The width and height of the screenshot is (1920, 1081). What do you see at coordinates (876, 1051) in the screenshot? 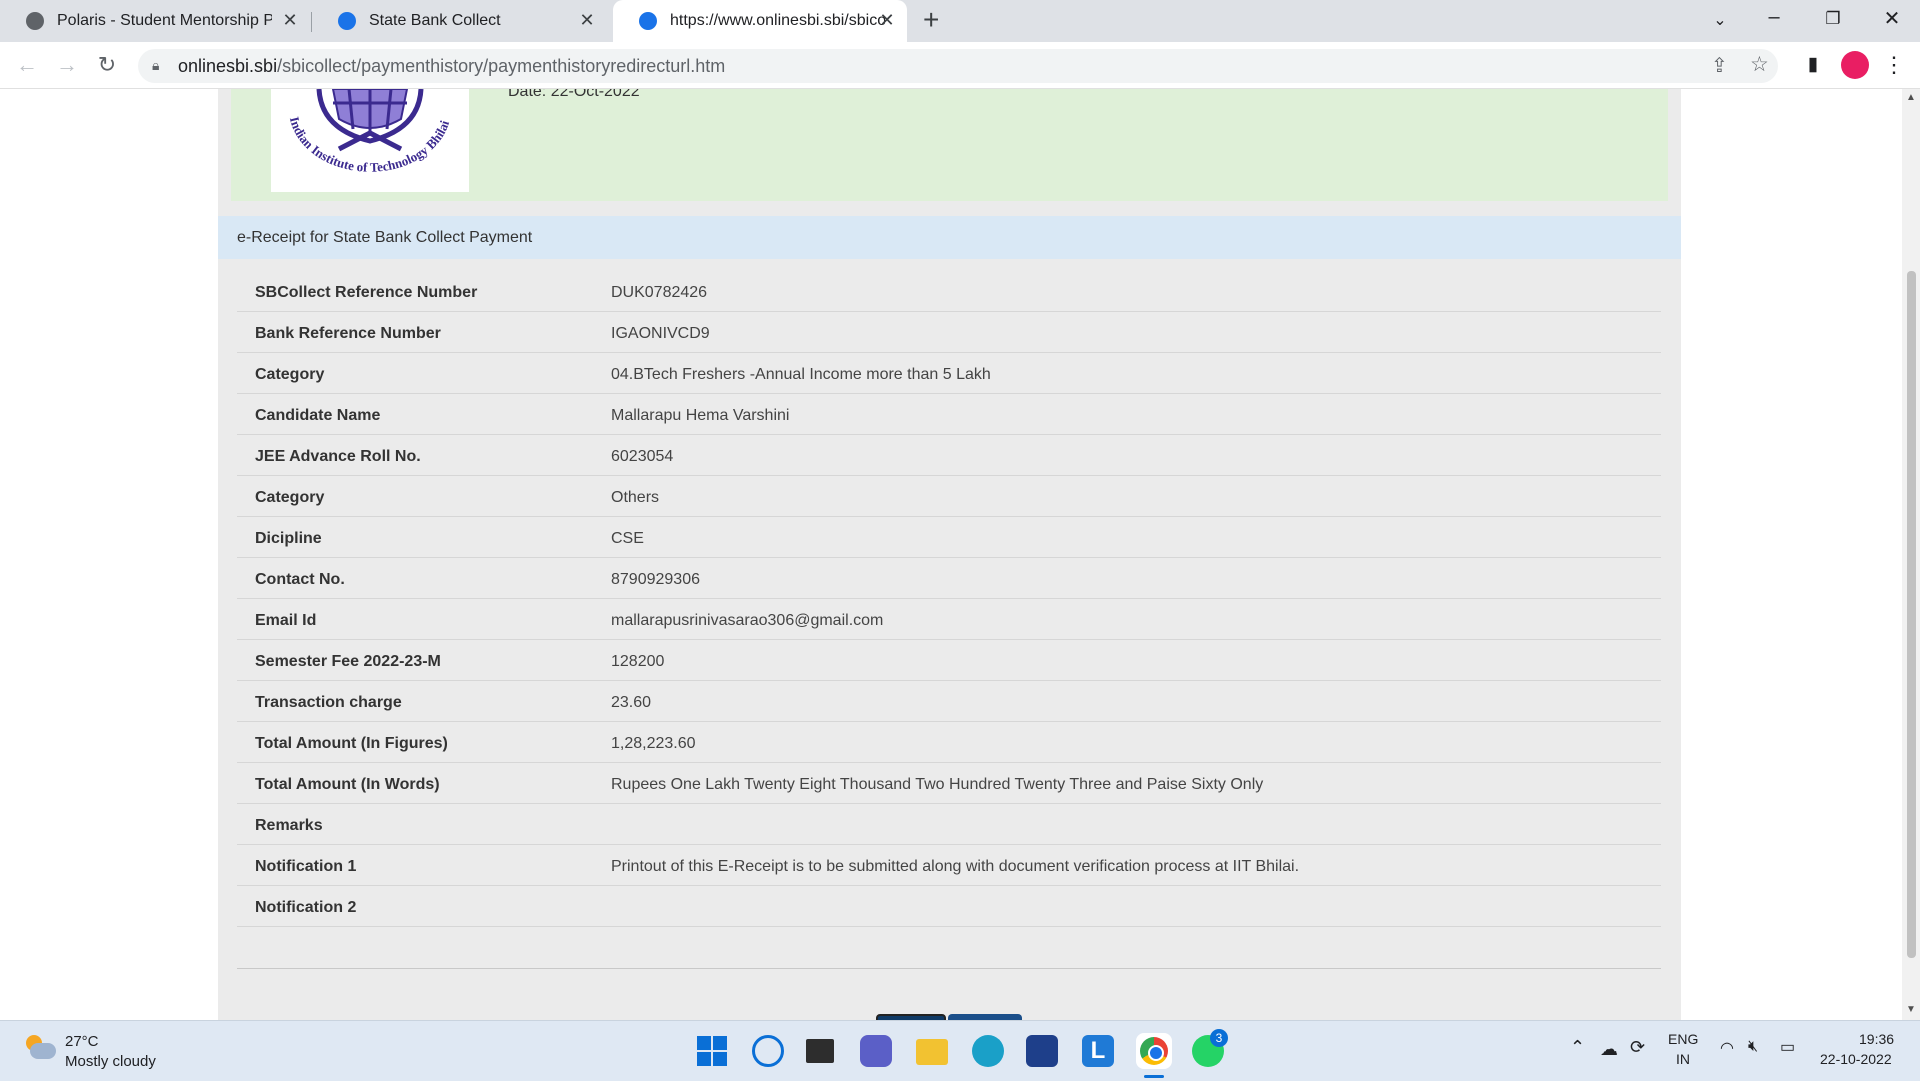
I see `teams-chat-icon` at bounding box center [876, 1051].